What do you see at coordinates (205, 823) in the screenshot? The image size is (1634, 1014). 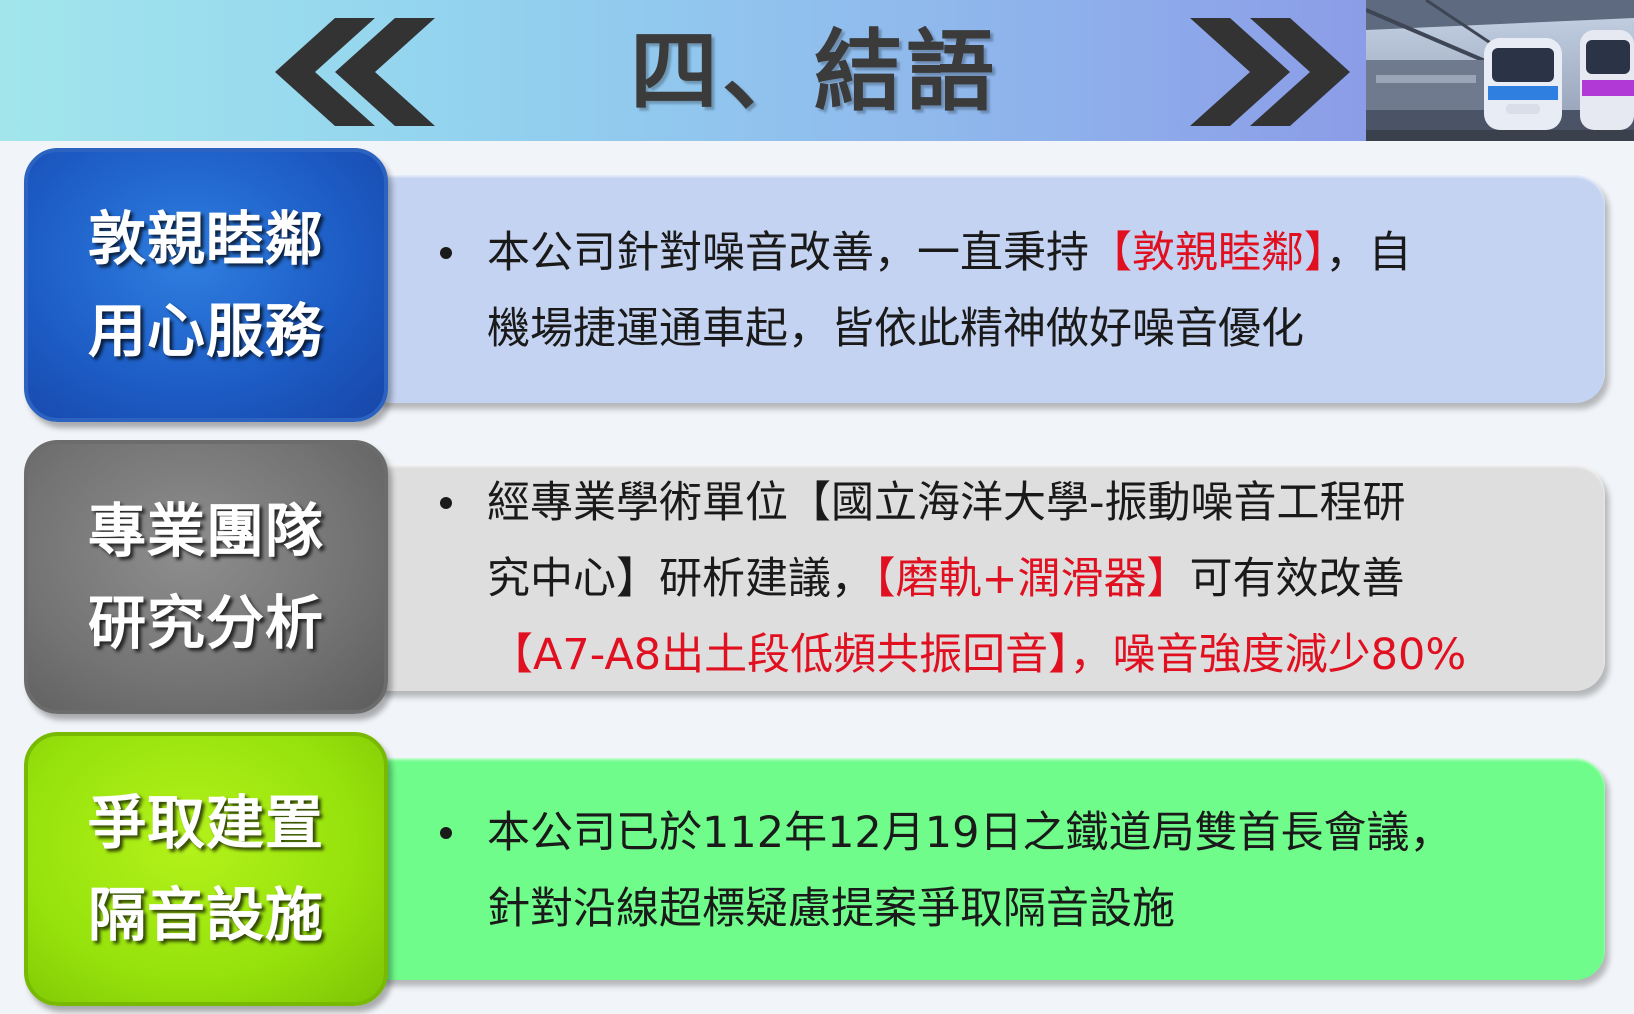 I see `badge-line: 爭取建置` at bounding box center [205, 823].